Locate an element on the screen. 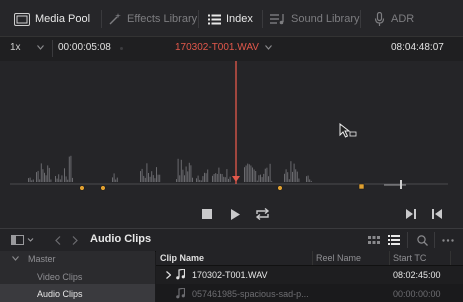 This screenshot has width=463, height=302. clip-name: 170302-T001.WAV is located at coordinates (230, 275).